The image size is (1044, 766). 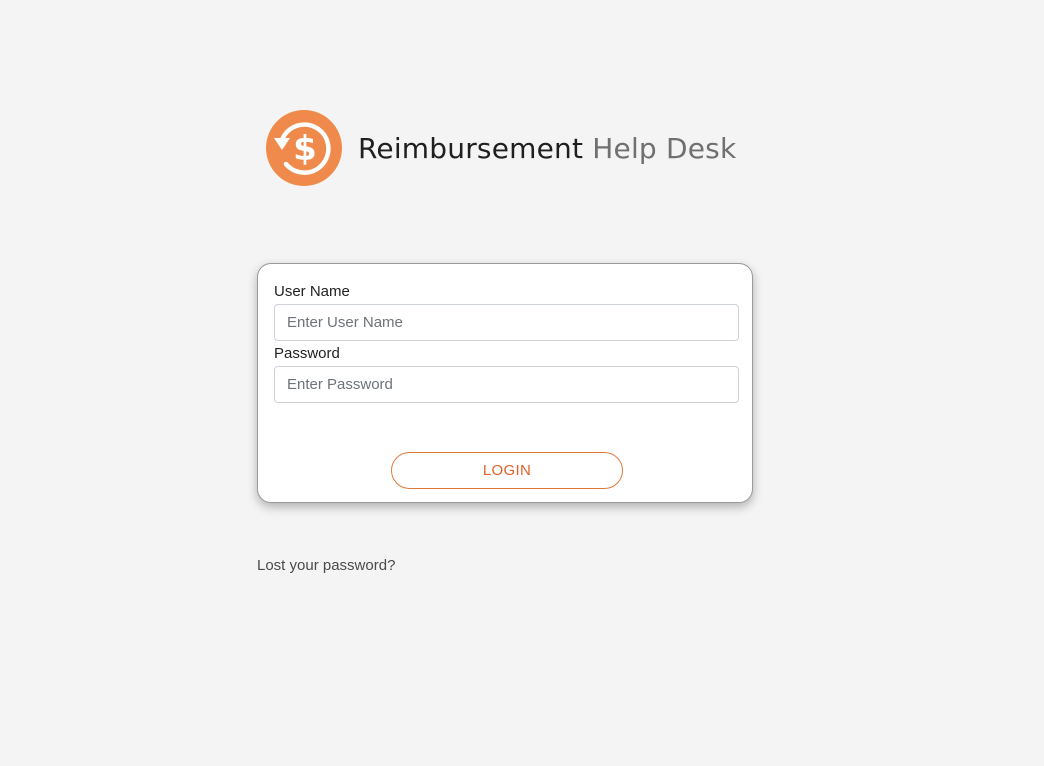 What do you see at coordinates (312, 291) in the screenshot?
I see `username-label: User Name` at bounding box center [312, 291].